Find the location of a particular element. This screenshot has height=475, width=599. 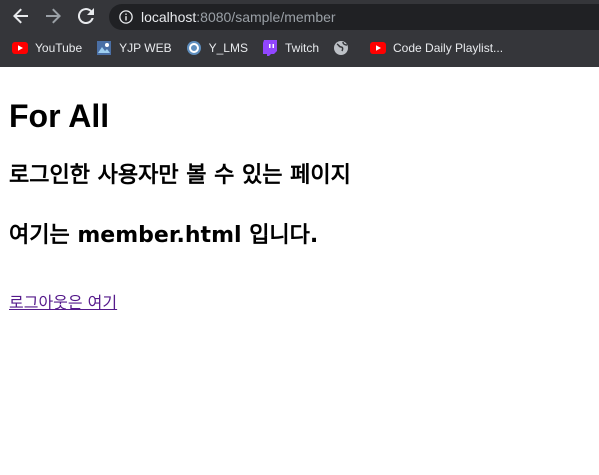

url-host: localhost is located at coordinates (169, 17).